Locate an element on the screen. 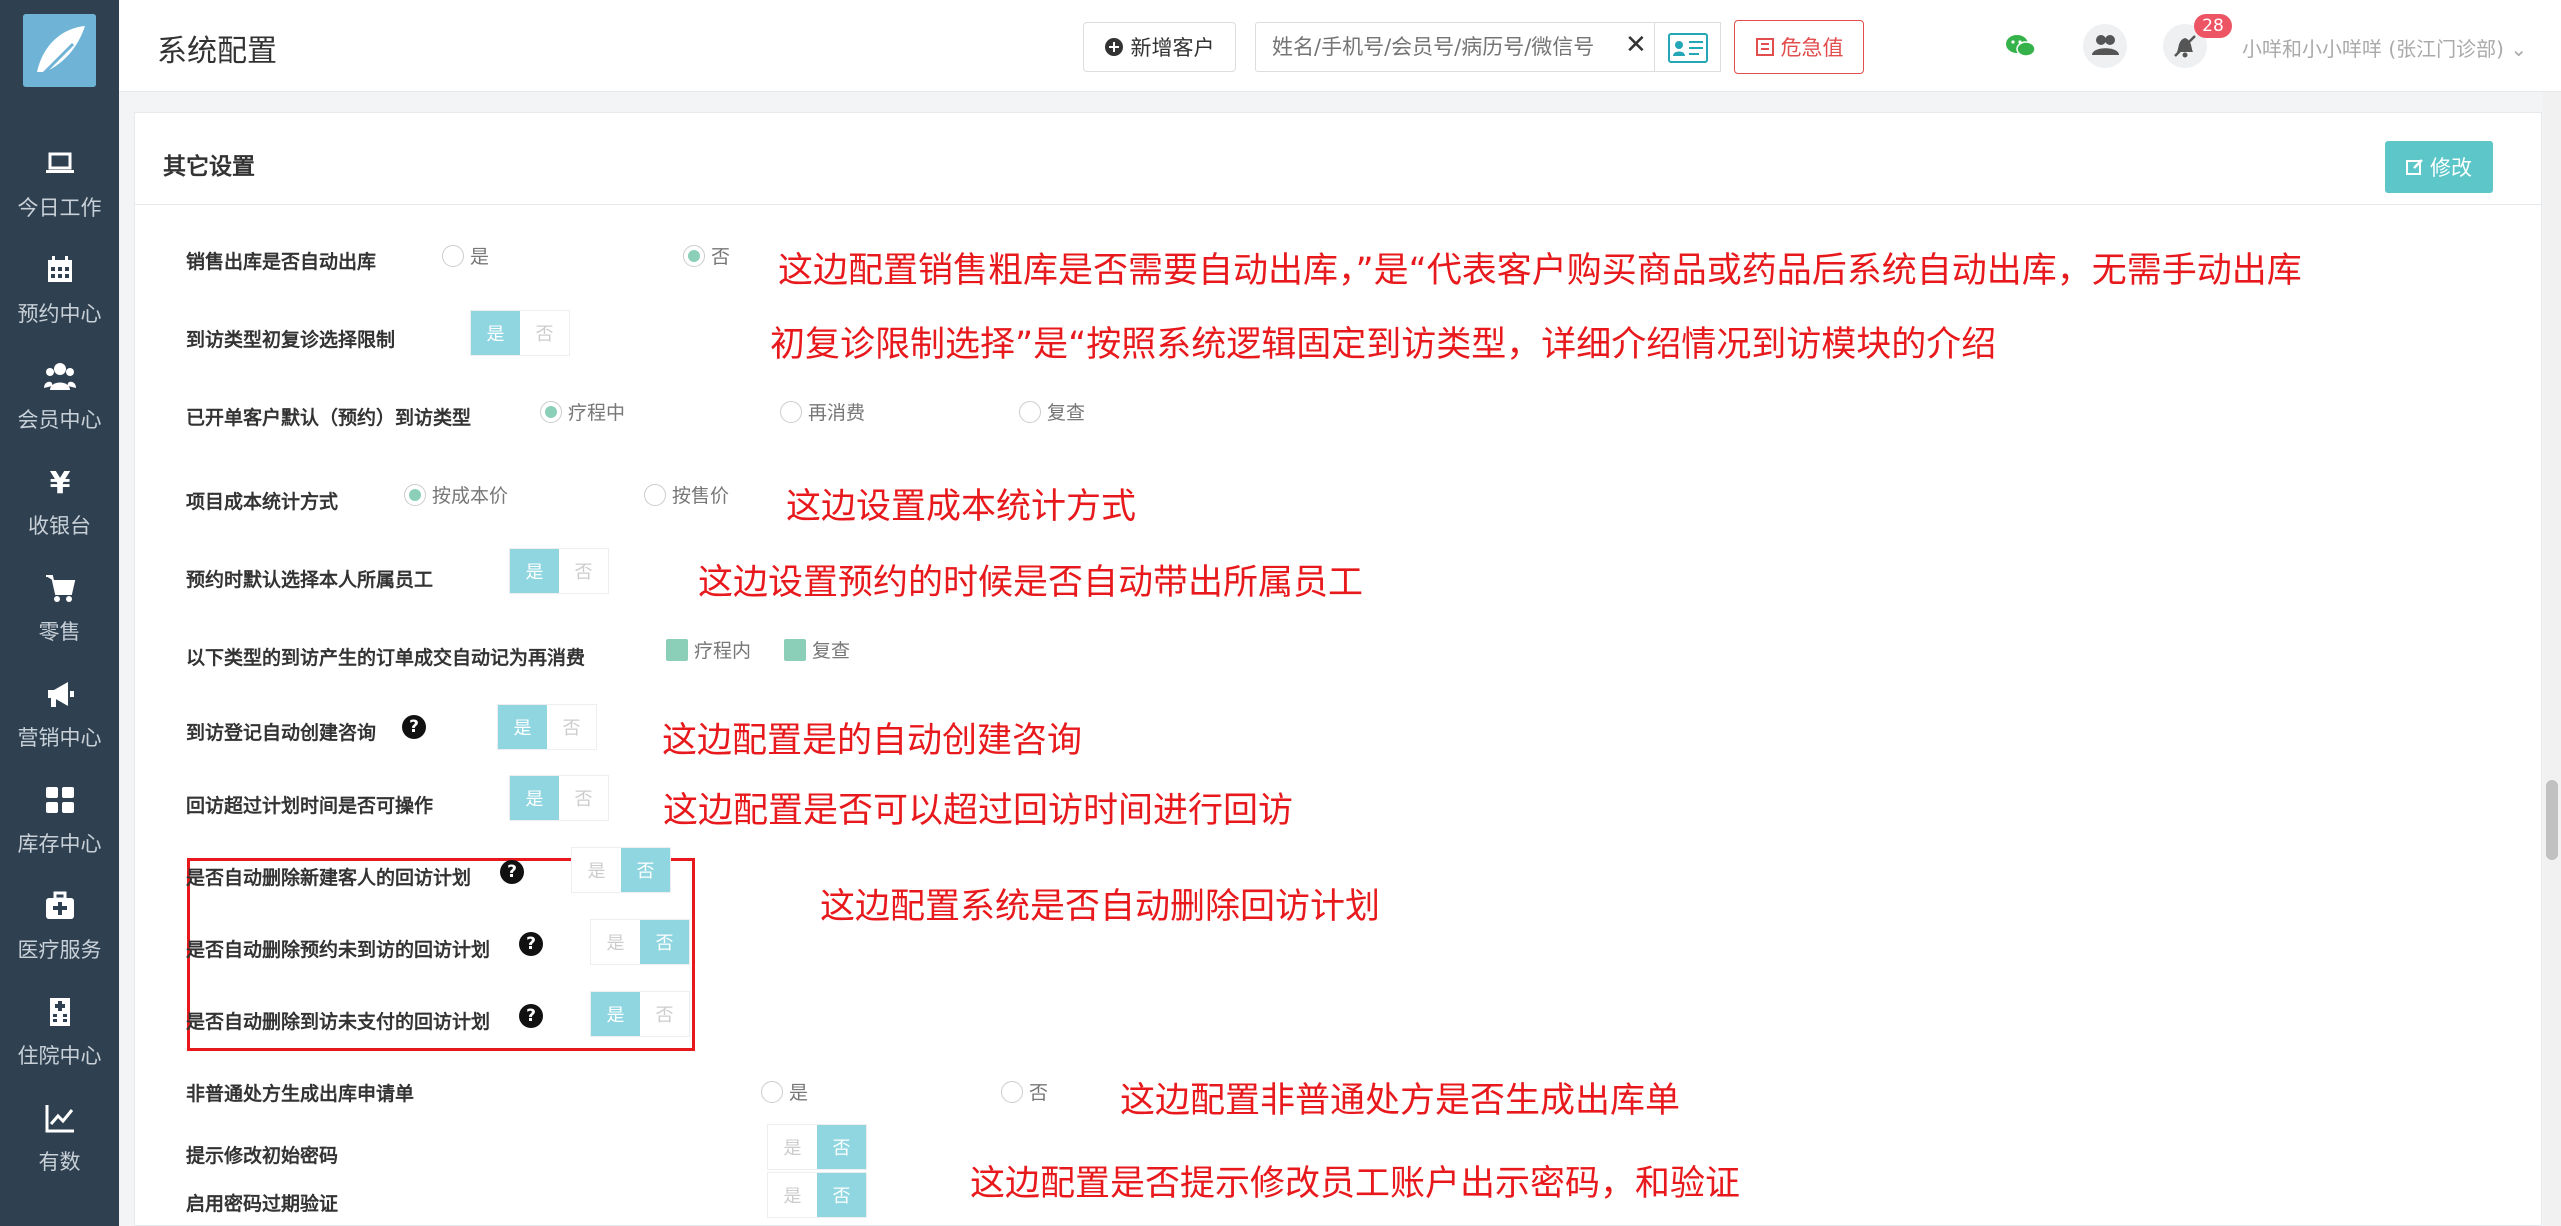  edit-button: 修改 is located at coordinates (2439, 167).